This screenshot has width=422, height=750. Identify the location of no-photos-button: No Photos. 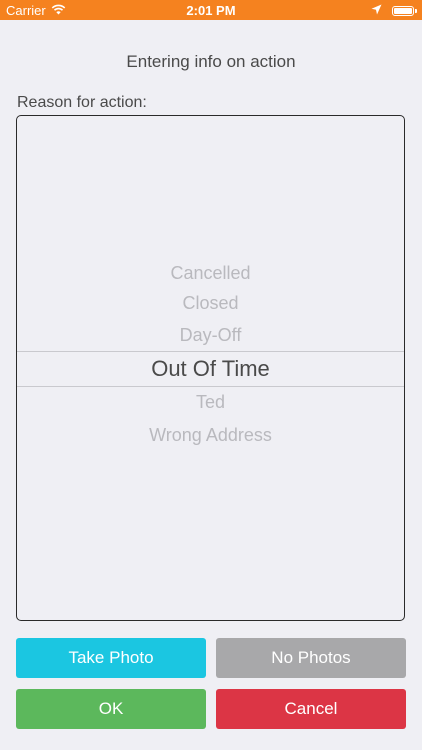
(311, 658).